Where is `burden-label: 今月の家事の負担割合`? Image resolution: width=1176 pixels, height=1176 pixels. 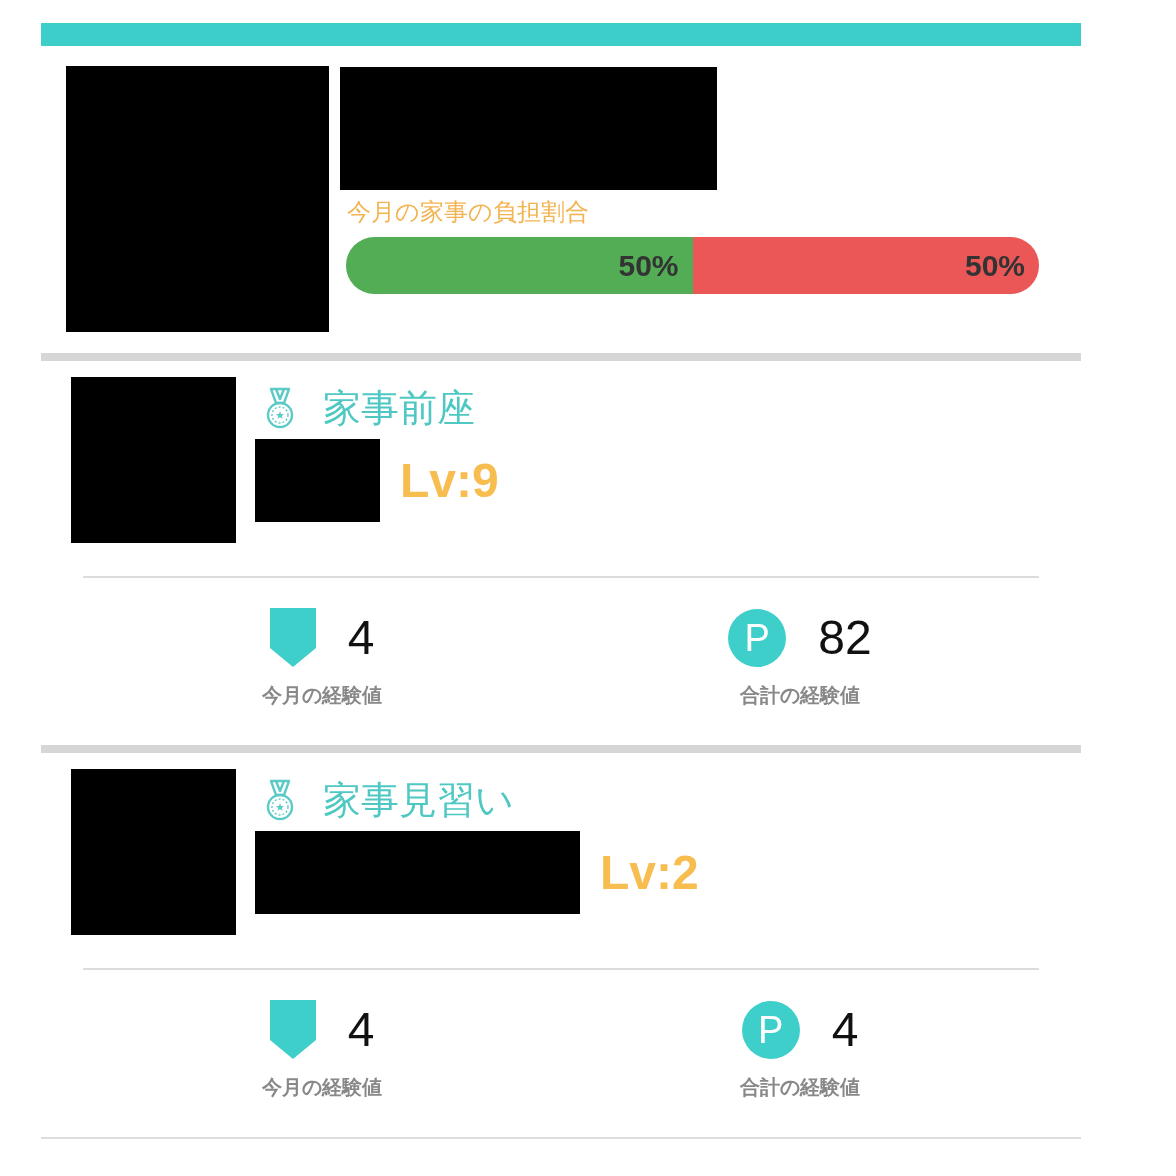
burden-label: 今月の家事の負担割合 is located at coordinates (468, 212).